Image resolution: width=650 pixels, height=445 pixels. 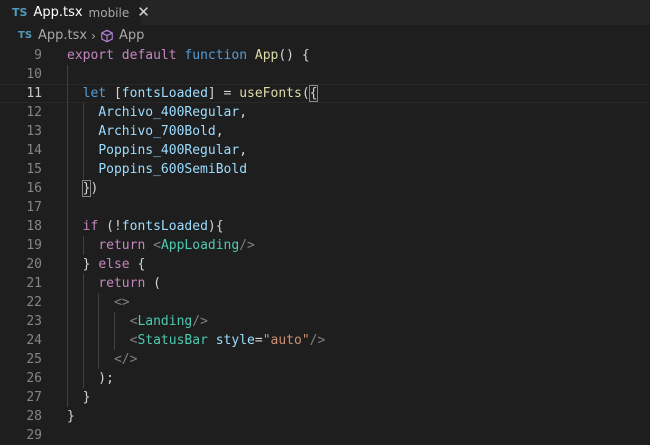 What do you see at coordinates (258, 340) in the screenshot?
I see `code-token: =` at bounding box center [258, 340].